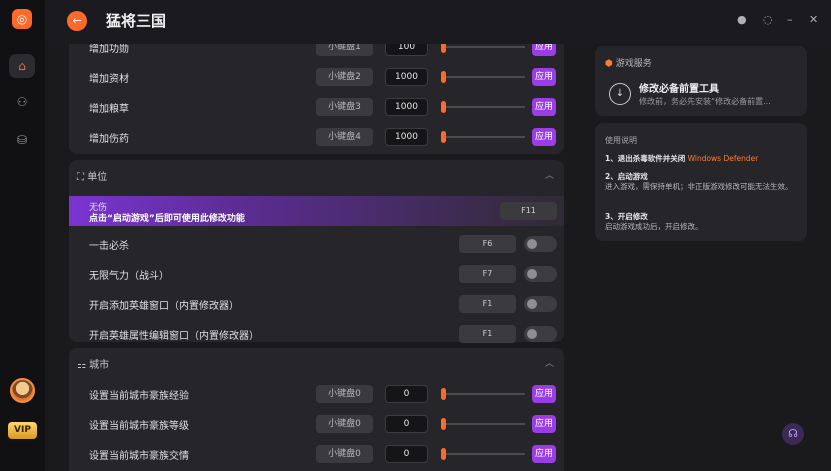  I want to click on table-row: 增加功勋 小键盘1 100 应用, so click(316, 53).